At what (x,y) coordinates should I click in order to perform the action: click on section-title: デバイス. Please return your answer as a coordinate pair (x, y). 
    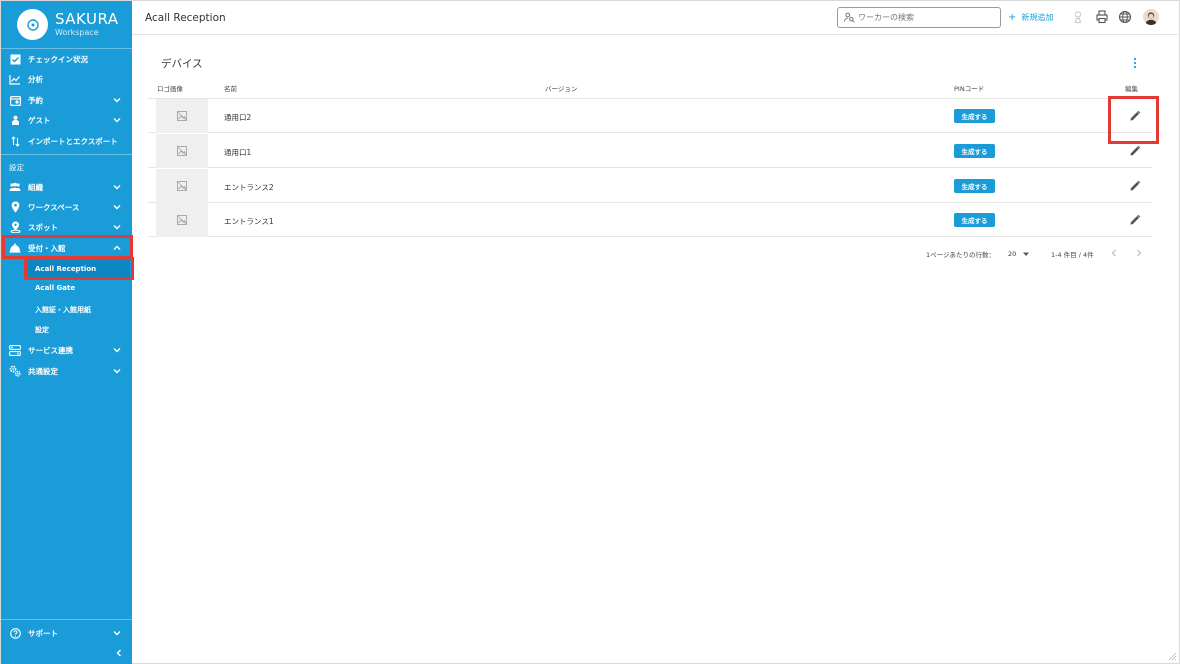
    Looking at the image, I should click on (182, 64).